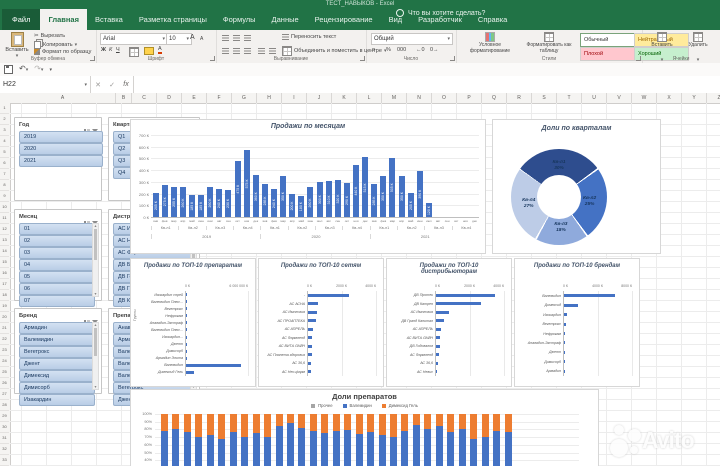 The width and height of the screenshot is (720, 466). Describe the element at coordinates (38, 69) in the screenshot. I see `redo-button: ↷▾` at that location.